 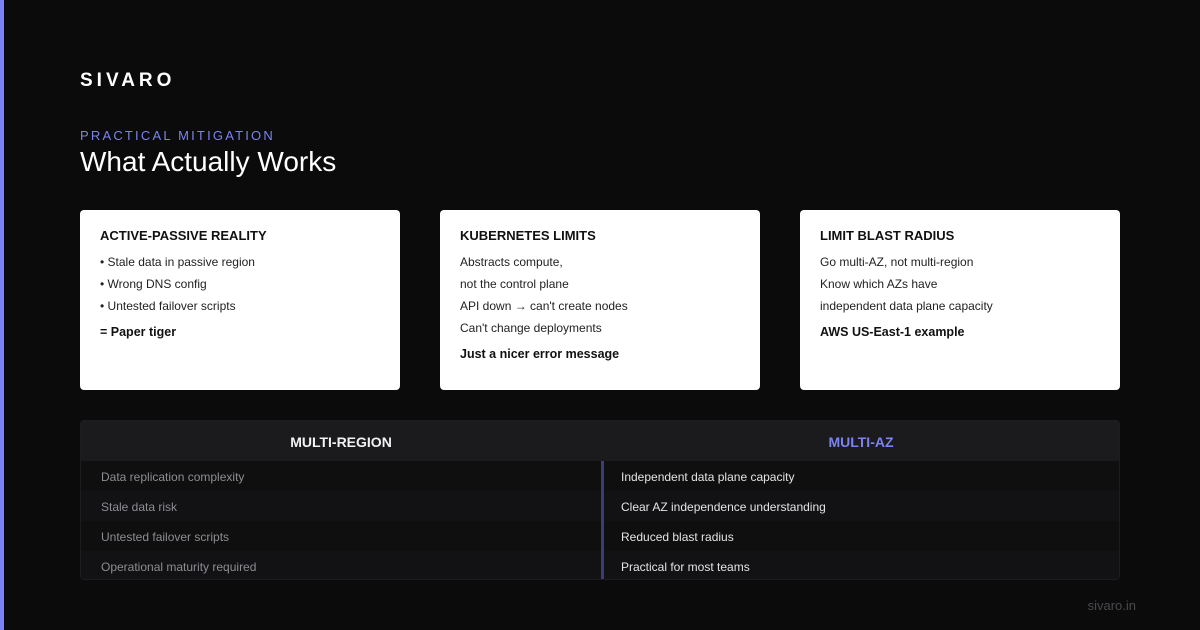 I want to click on table-row: Data replication complexity, so click(x=341, y=476).